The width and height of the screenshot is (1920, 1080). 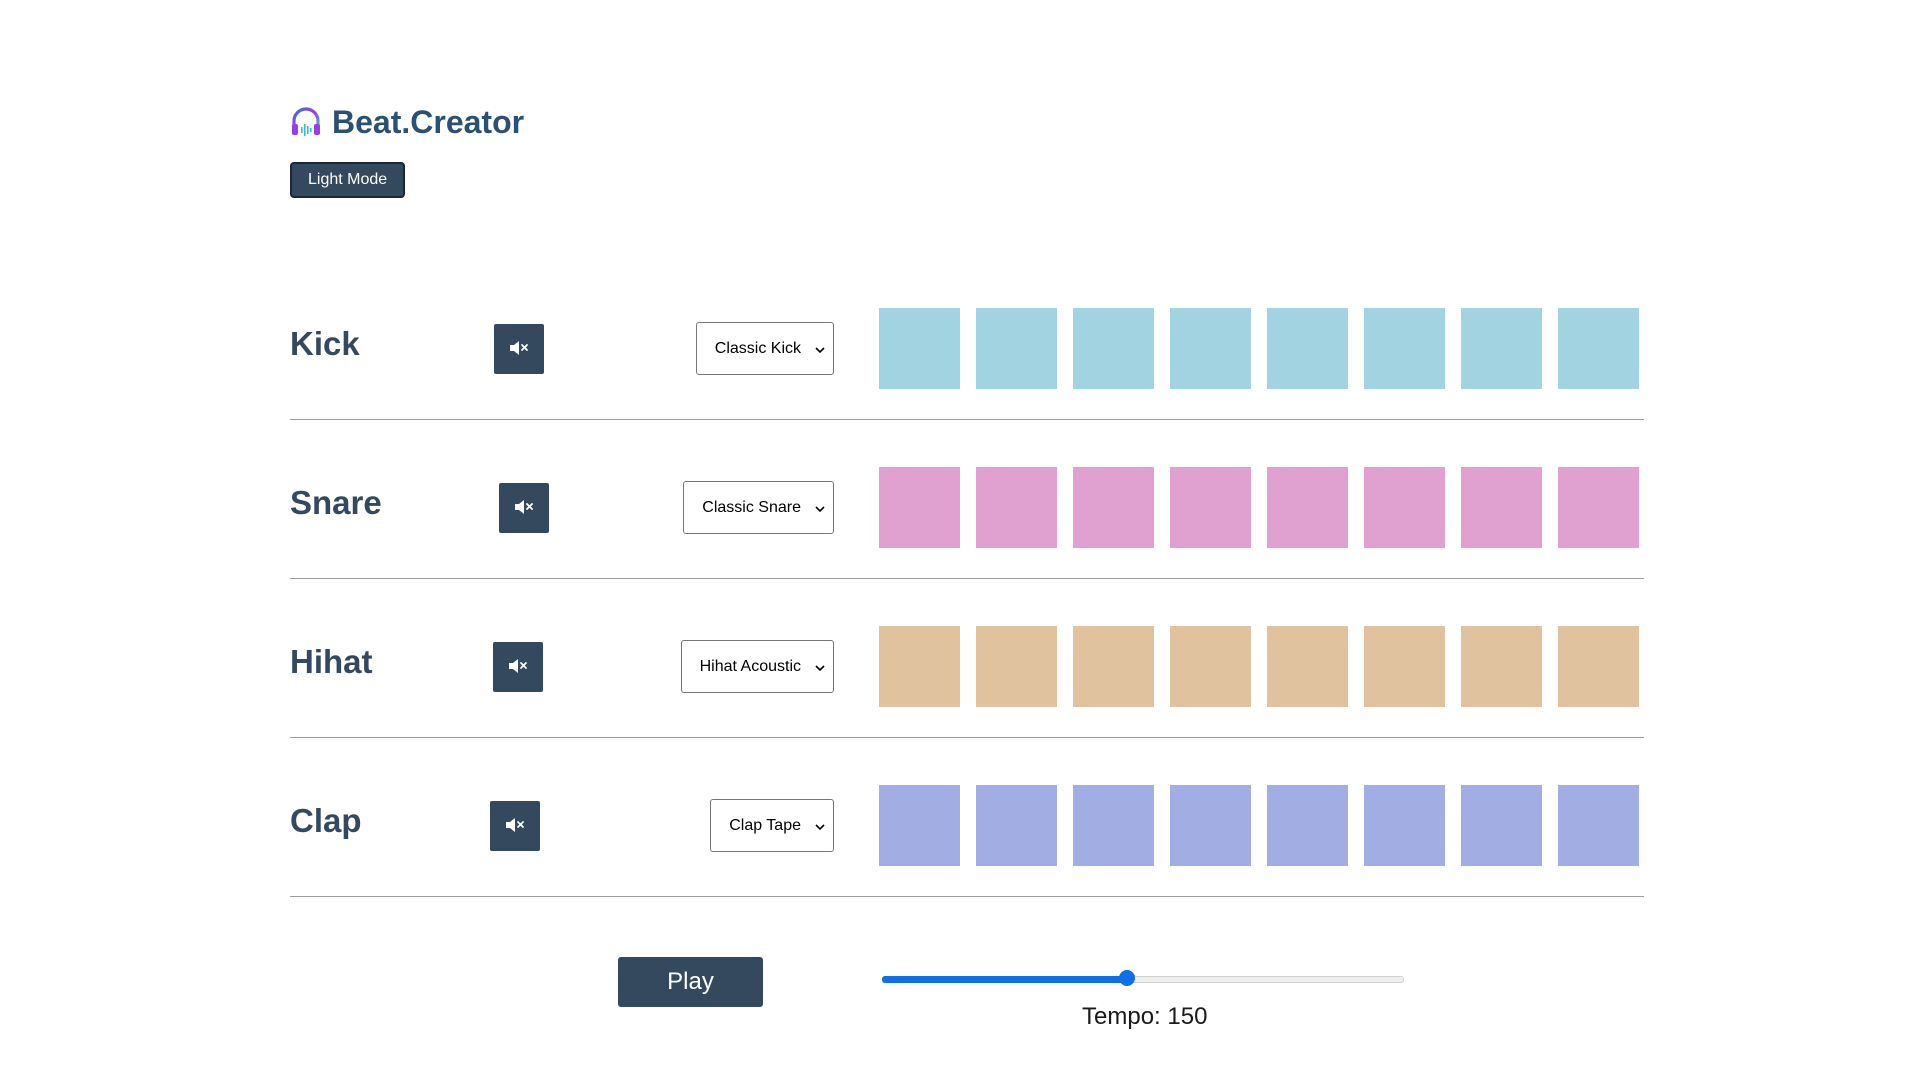 What do you see at coordinates (306, 122) in the screenshot?
I see `headphones-icon` at bounding box center [306, 122].